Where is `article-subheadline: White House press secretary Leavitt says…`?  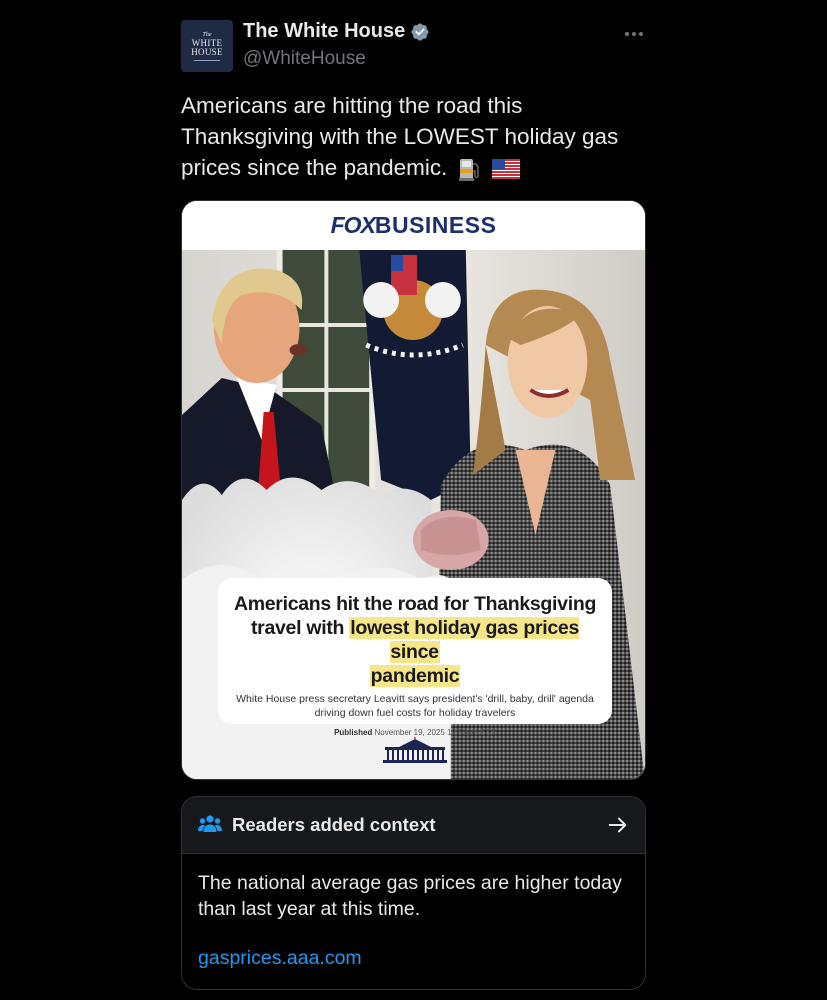
article-subheadline: White House press secretary Leavitt says… is located at coordinates (415, 706).